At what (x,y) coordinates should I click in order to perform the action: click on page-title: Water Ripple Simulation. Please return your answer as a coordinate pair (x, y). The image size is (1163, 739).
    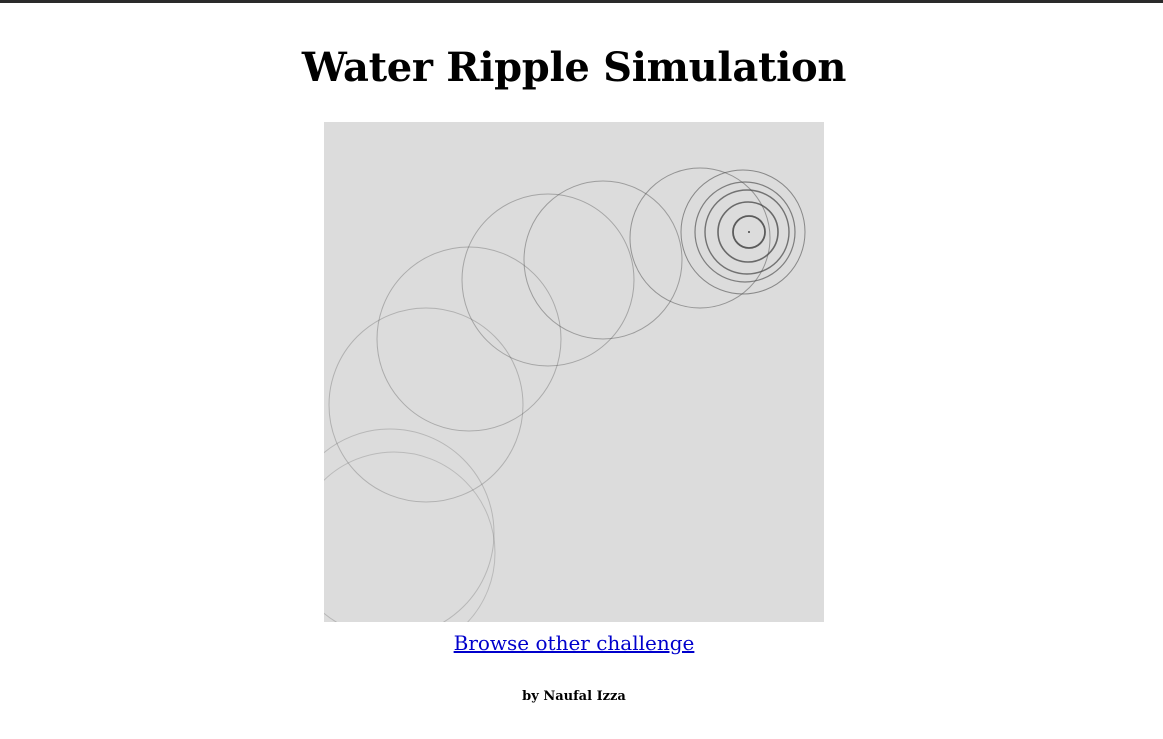
    Looking at the image, I should click on (574, 67).